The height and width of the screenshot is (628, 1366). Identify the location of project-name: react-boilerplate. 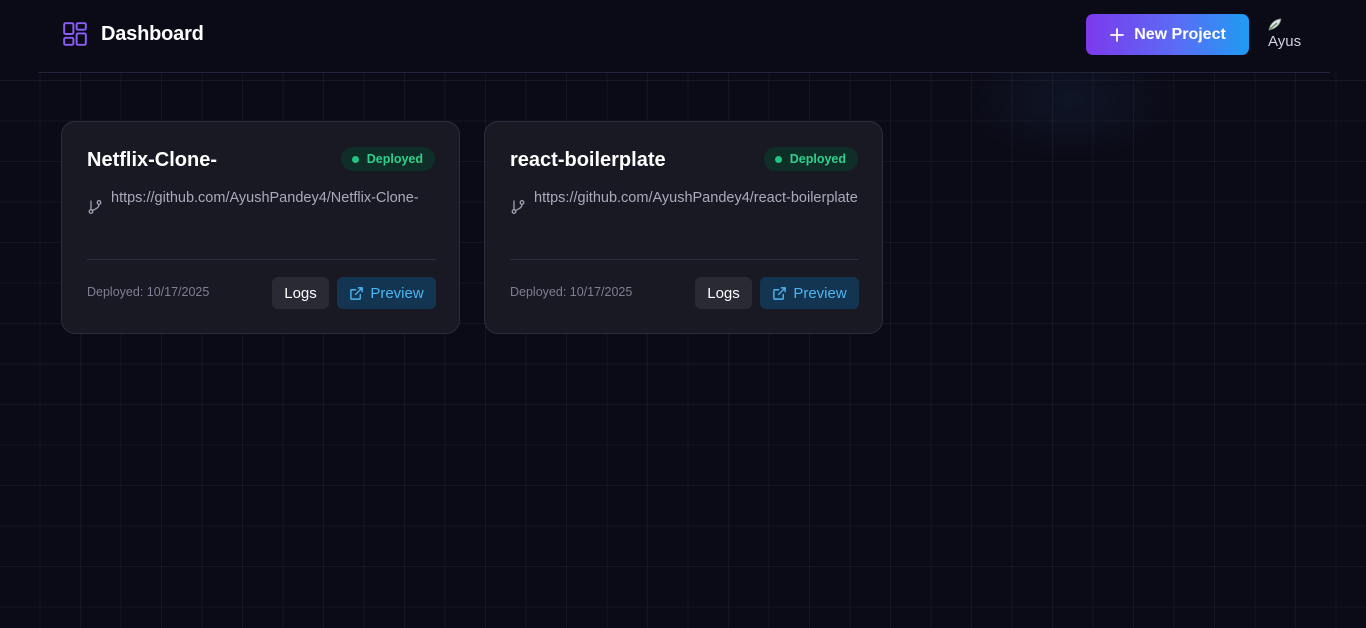
(588, 160).